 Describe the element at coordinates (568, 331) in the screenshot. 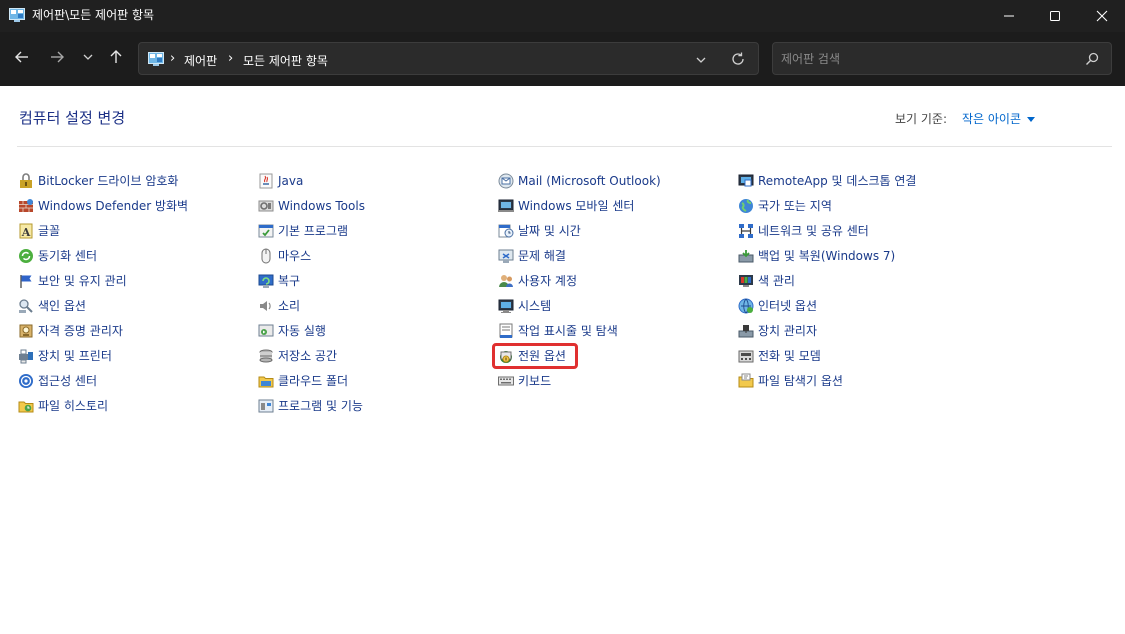

I see `control-panel-item-label: 작업 표시줄 및 탐색` at that location.